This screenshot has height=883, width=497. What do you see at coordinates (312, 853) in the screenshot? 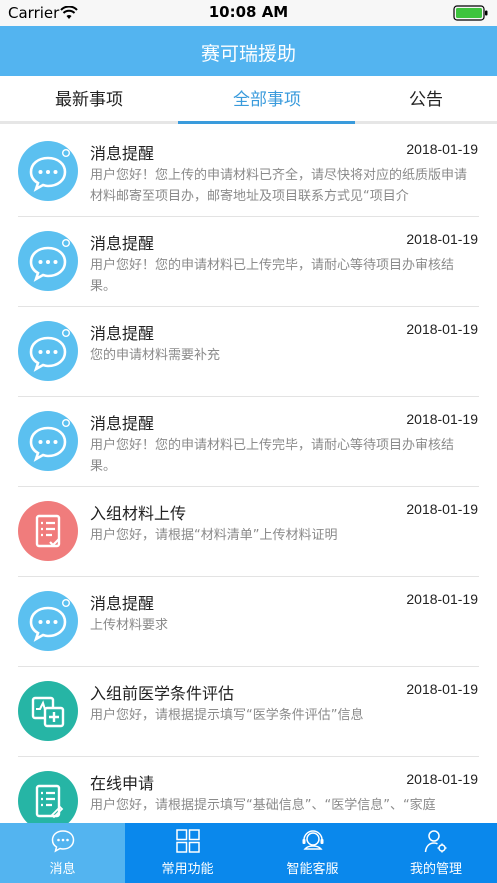
I see `tabbar-smart-support: 智能客服` at bounding box center [312, 853].